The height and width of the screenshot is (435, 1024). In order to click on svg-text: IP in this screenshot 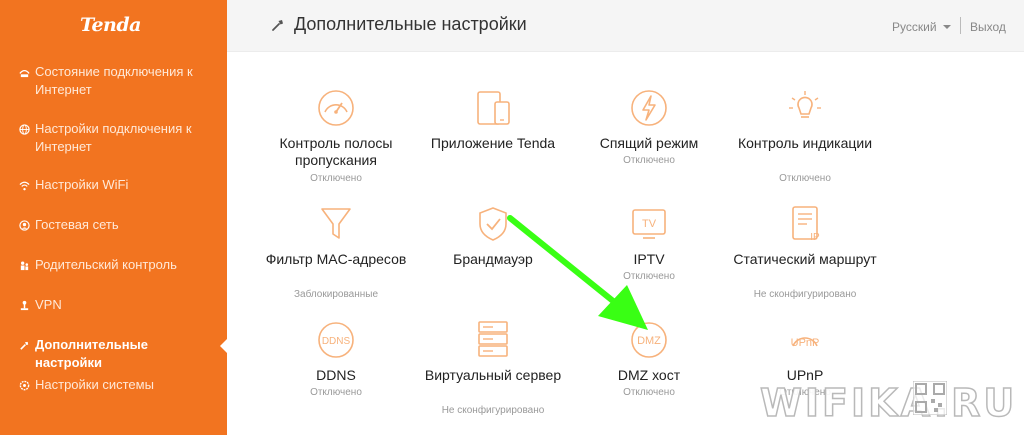, I will do `click(815, 237)`.